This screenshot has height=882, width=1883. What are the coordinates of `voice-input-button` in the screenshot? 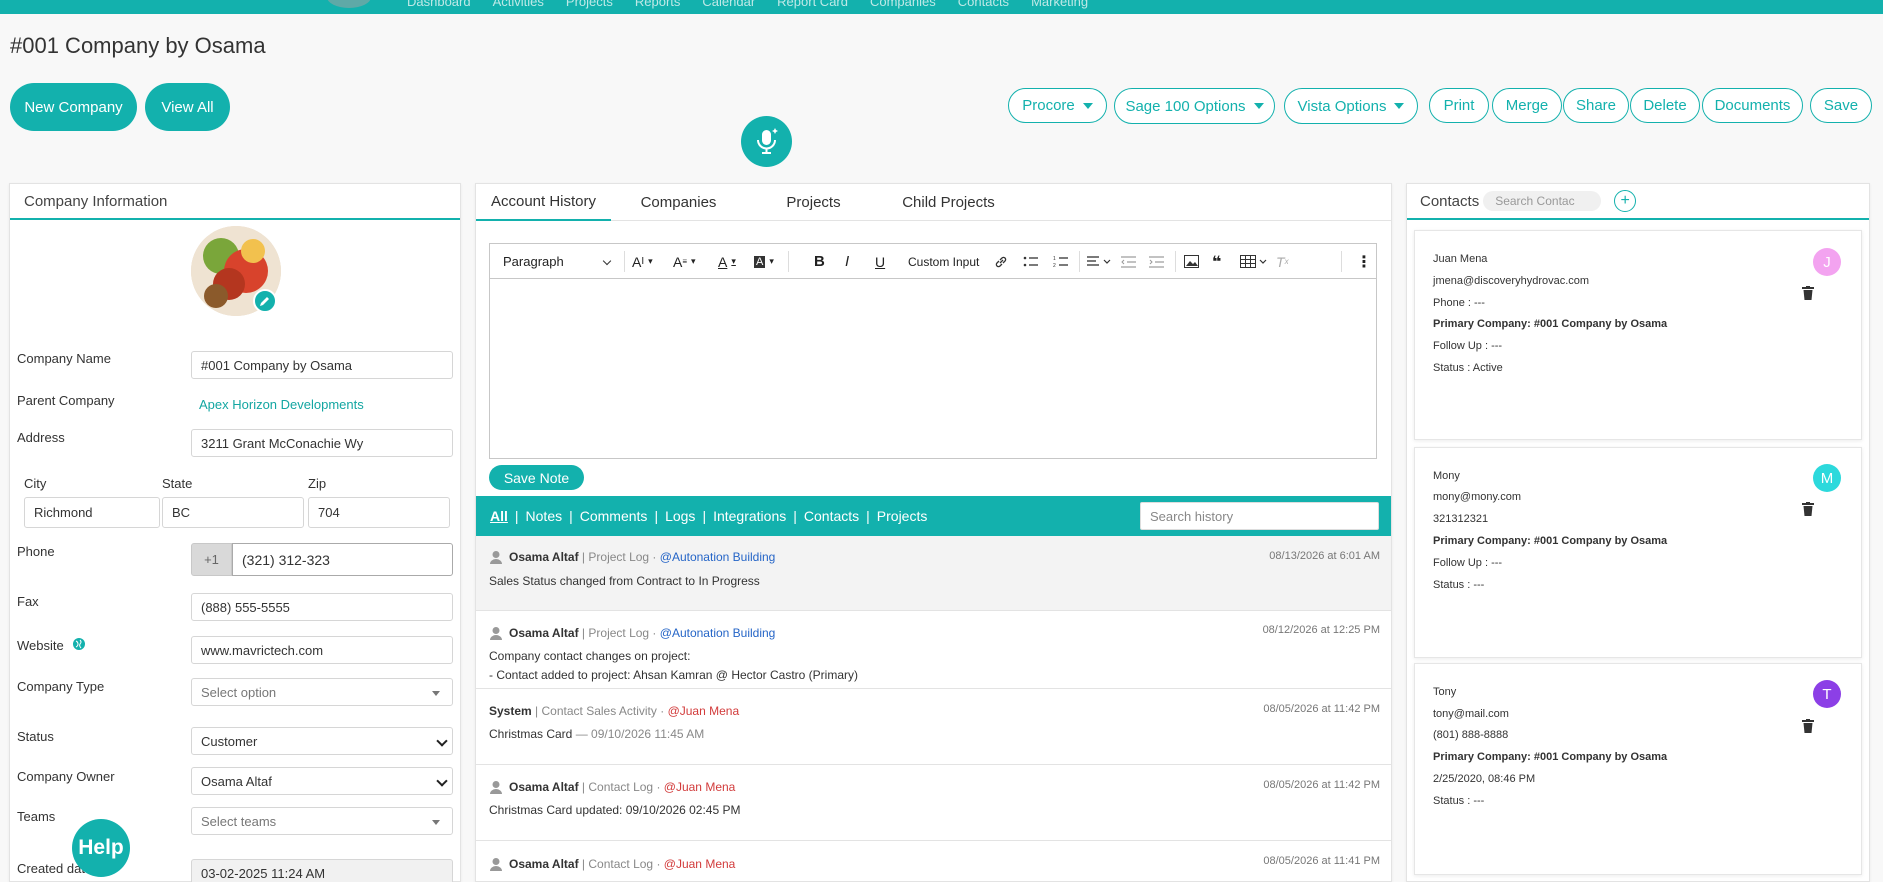 It's located at (766, 141).